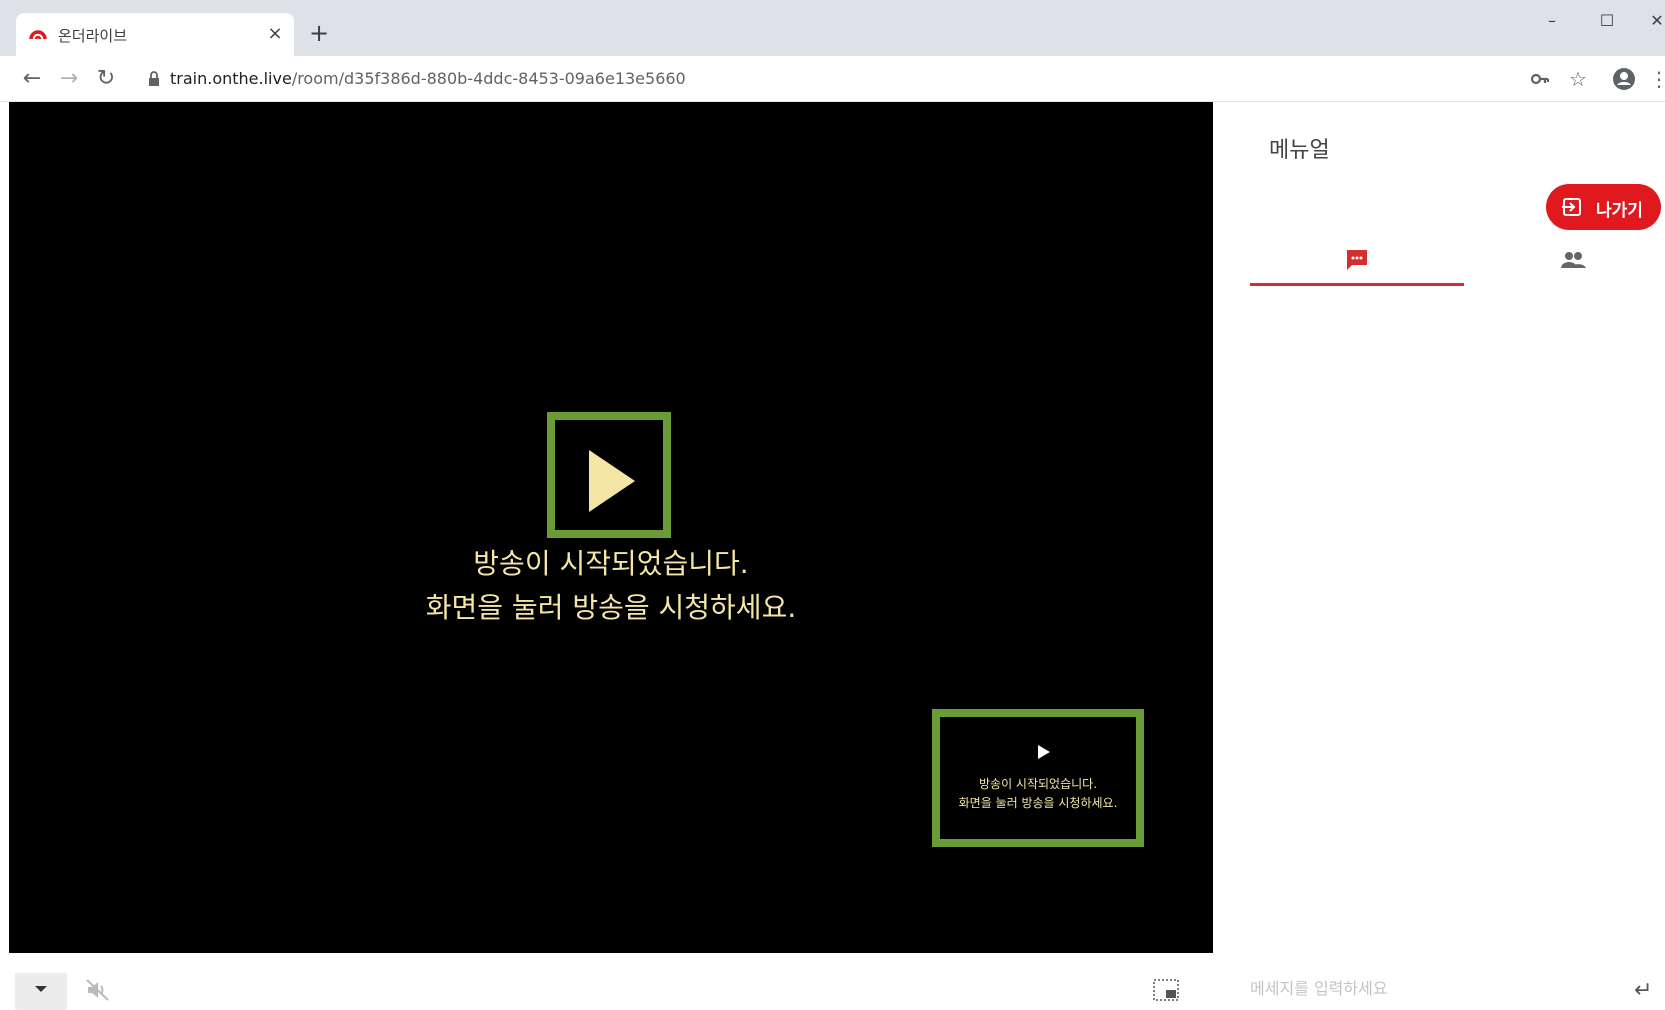 The image size is (1665, 1010). Describe the element at coordinates (69, 79) in the screenshot. I see `forward-arrow-icon: →` at that location.